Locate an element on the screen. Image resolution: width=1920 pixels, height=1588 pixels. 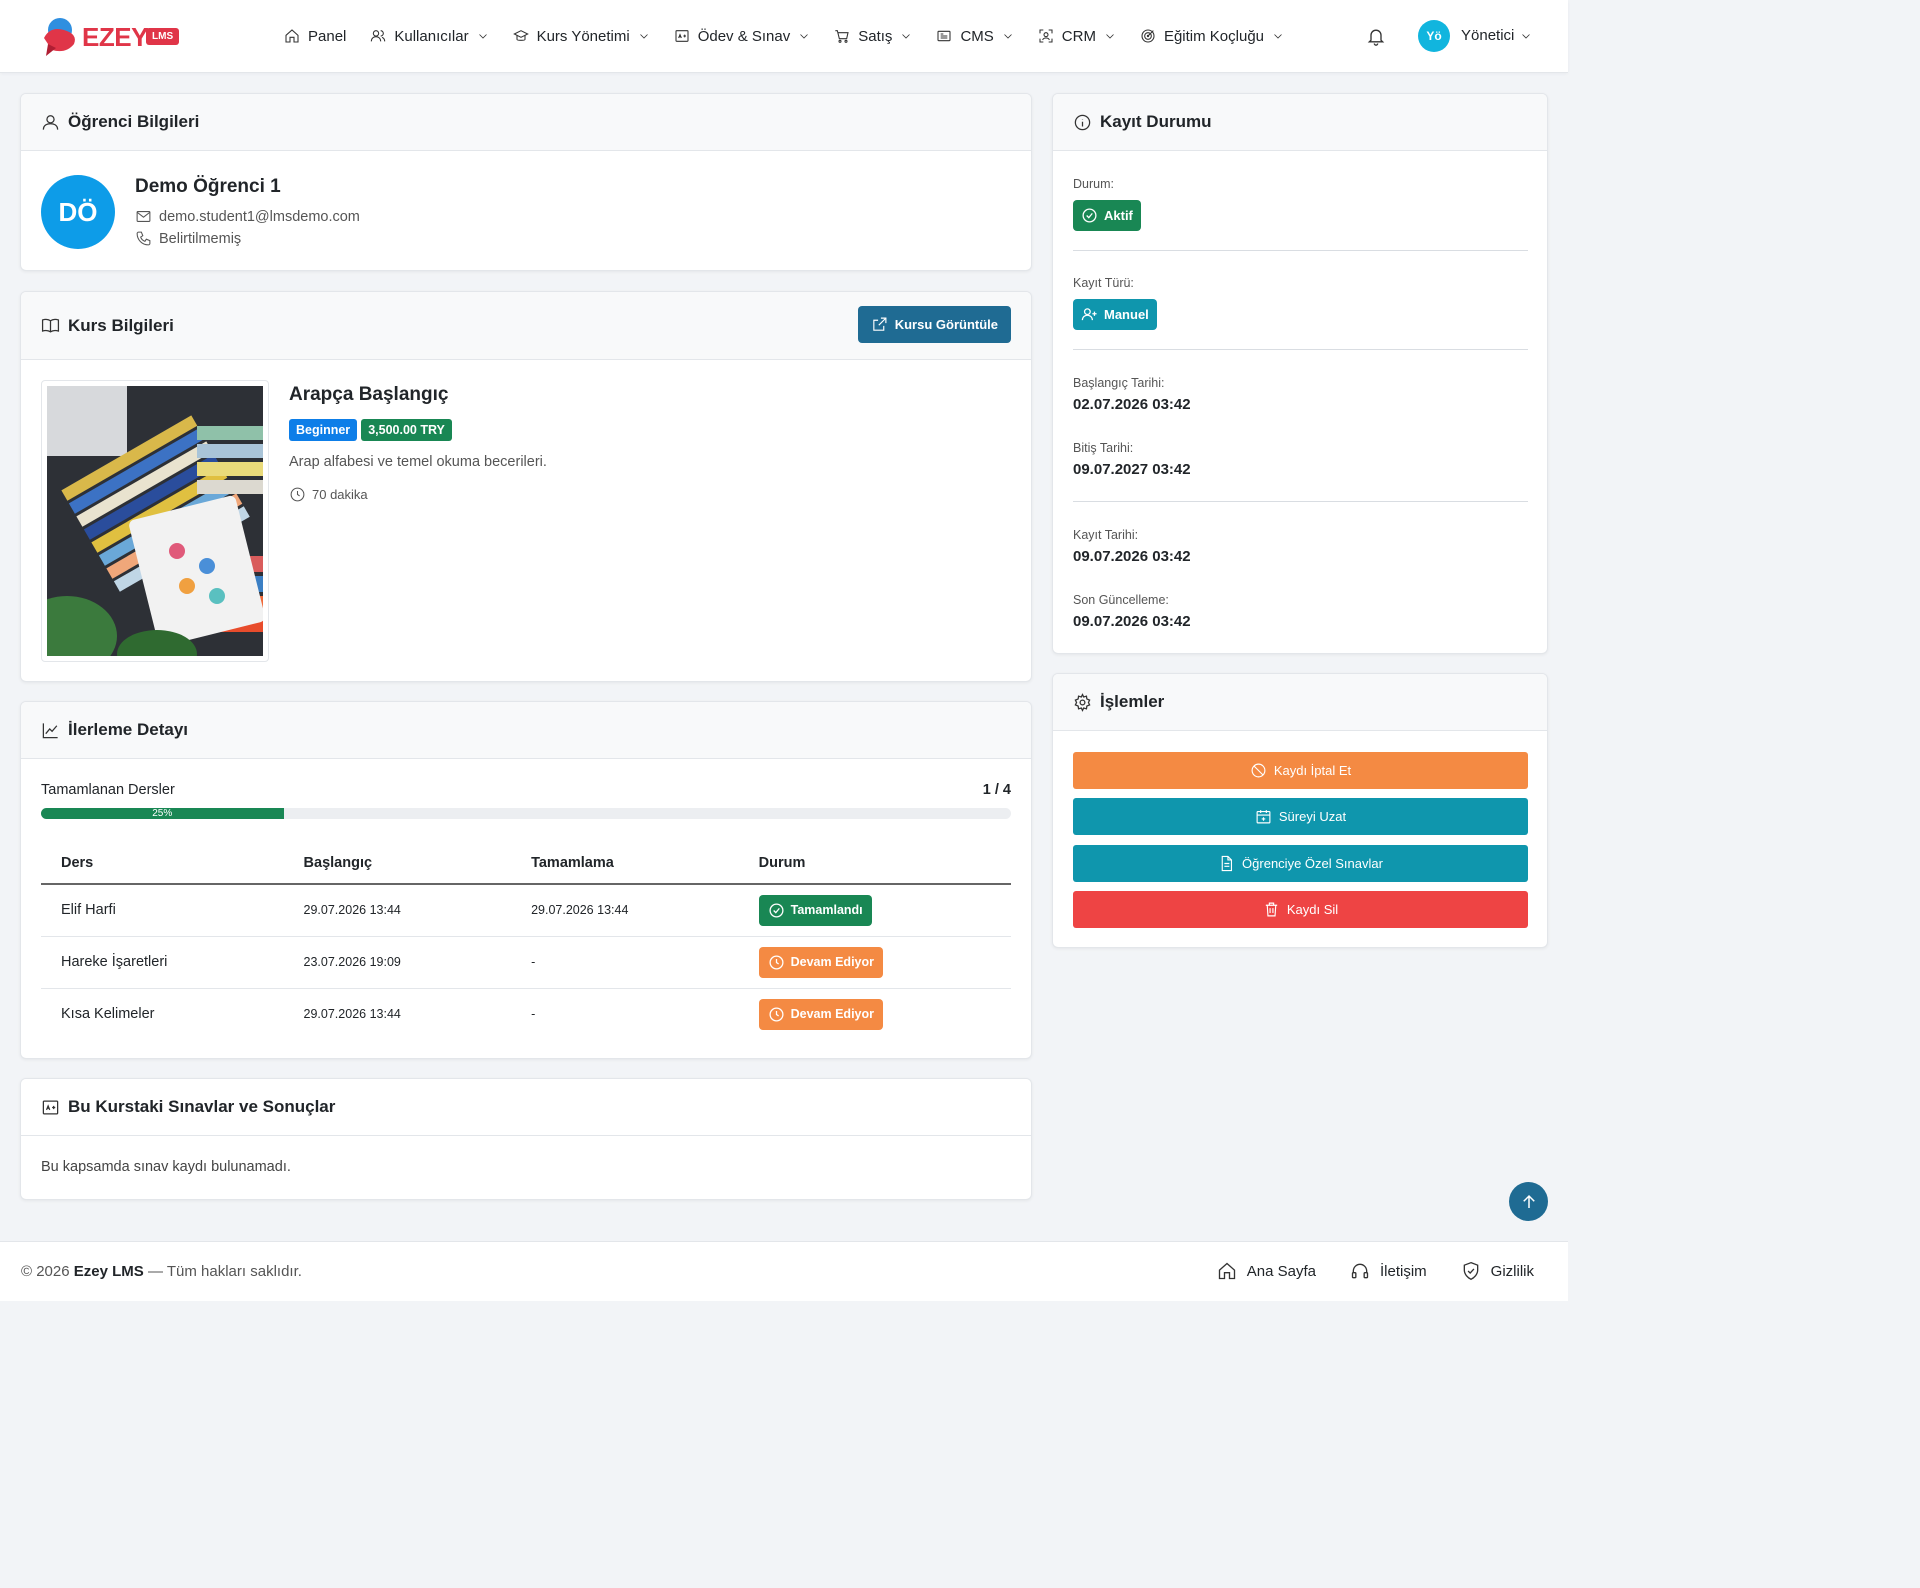
column-header: Başlangıç is located at coordinates (397, 863).